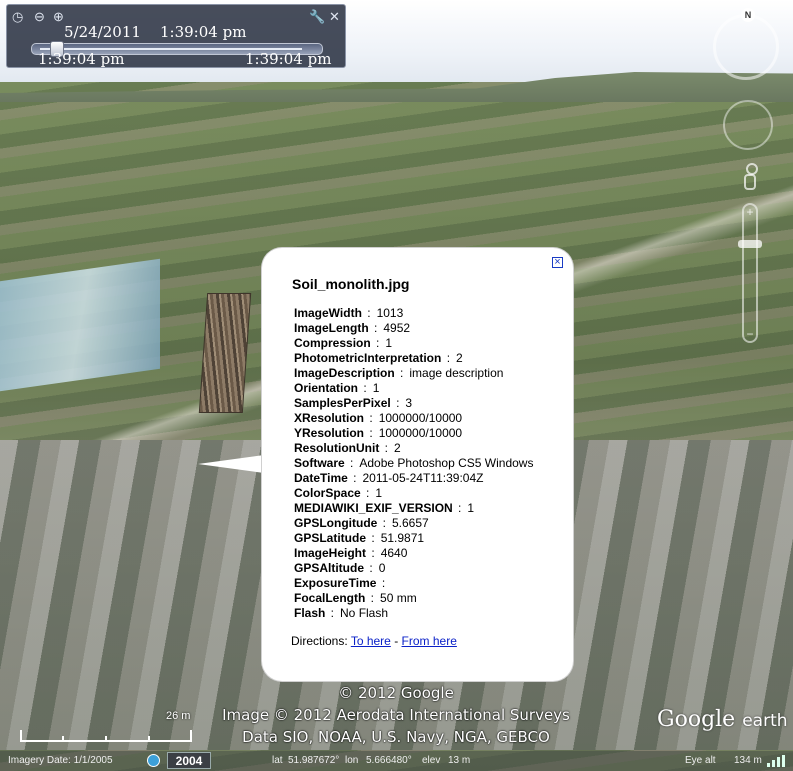 The width and height of the screenshot is (793, 771). Describe the element at coordinates (189, 760) in the screenshot. I see `historical-imagery-year: 2004` at that location.